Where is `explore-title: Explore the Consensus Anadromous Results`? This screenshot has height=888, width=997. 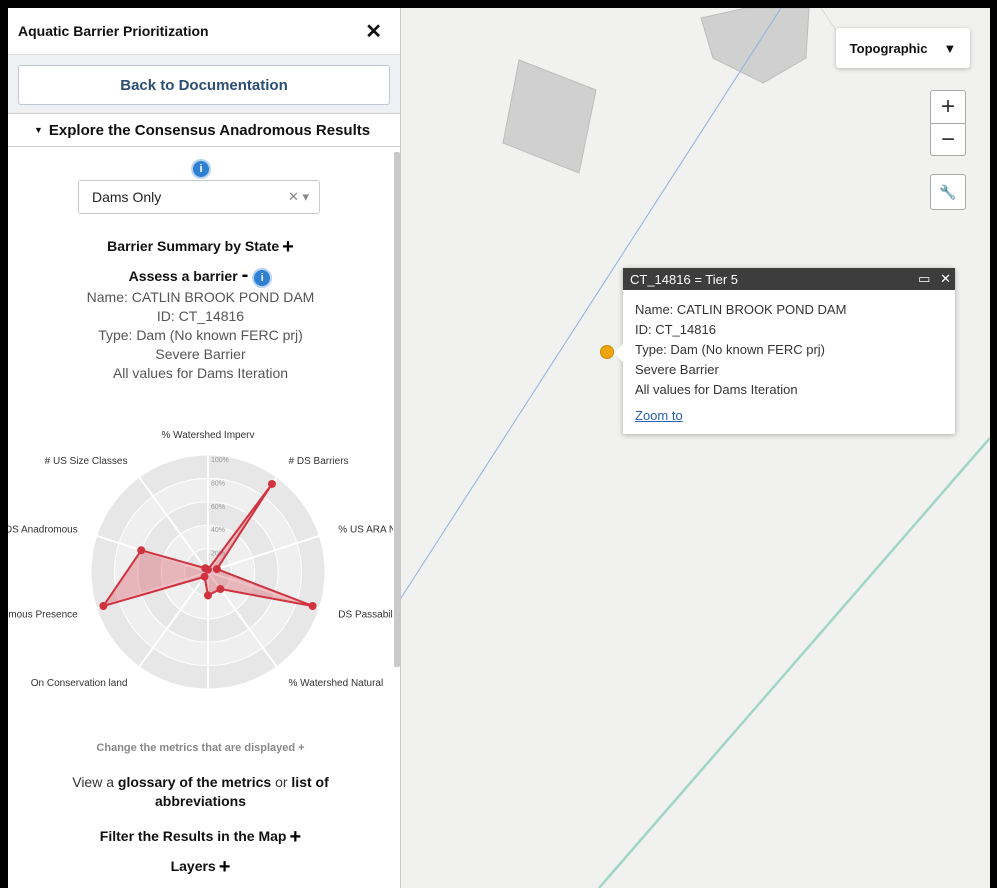 explore-title: Explore the Consensus Anadromous Results is located at coordinates (209, 130).